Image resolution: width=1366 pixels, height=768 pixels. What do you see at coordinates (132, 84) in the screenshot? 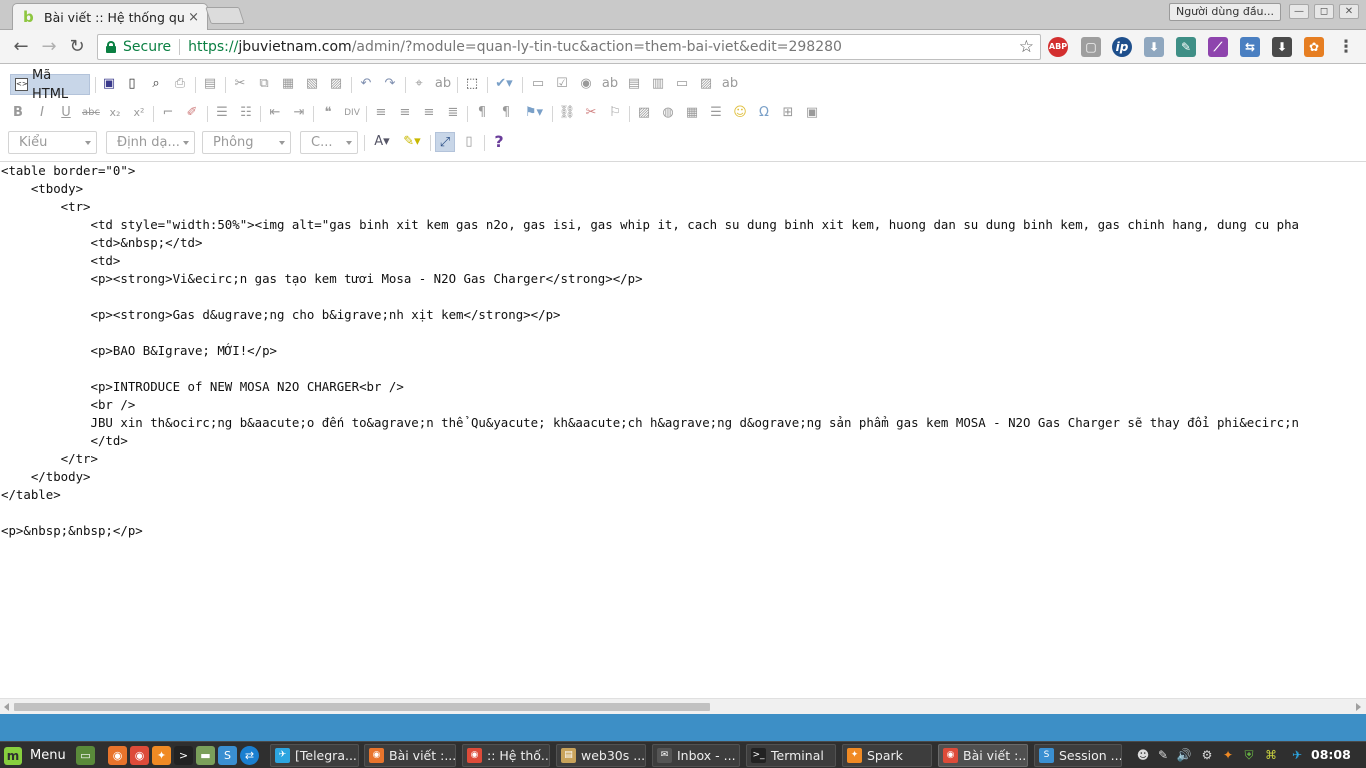
I see `new-page-icon: ▯` at bounding box center [132, 84].